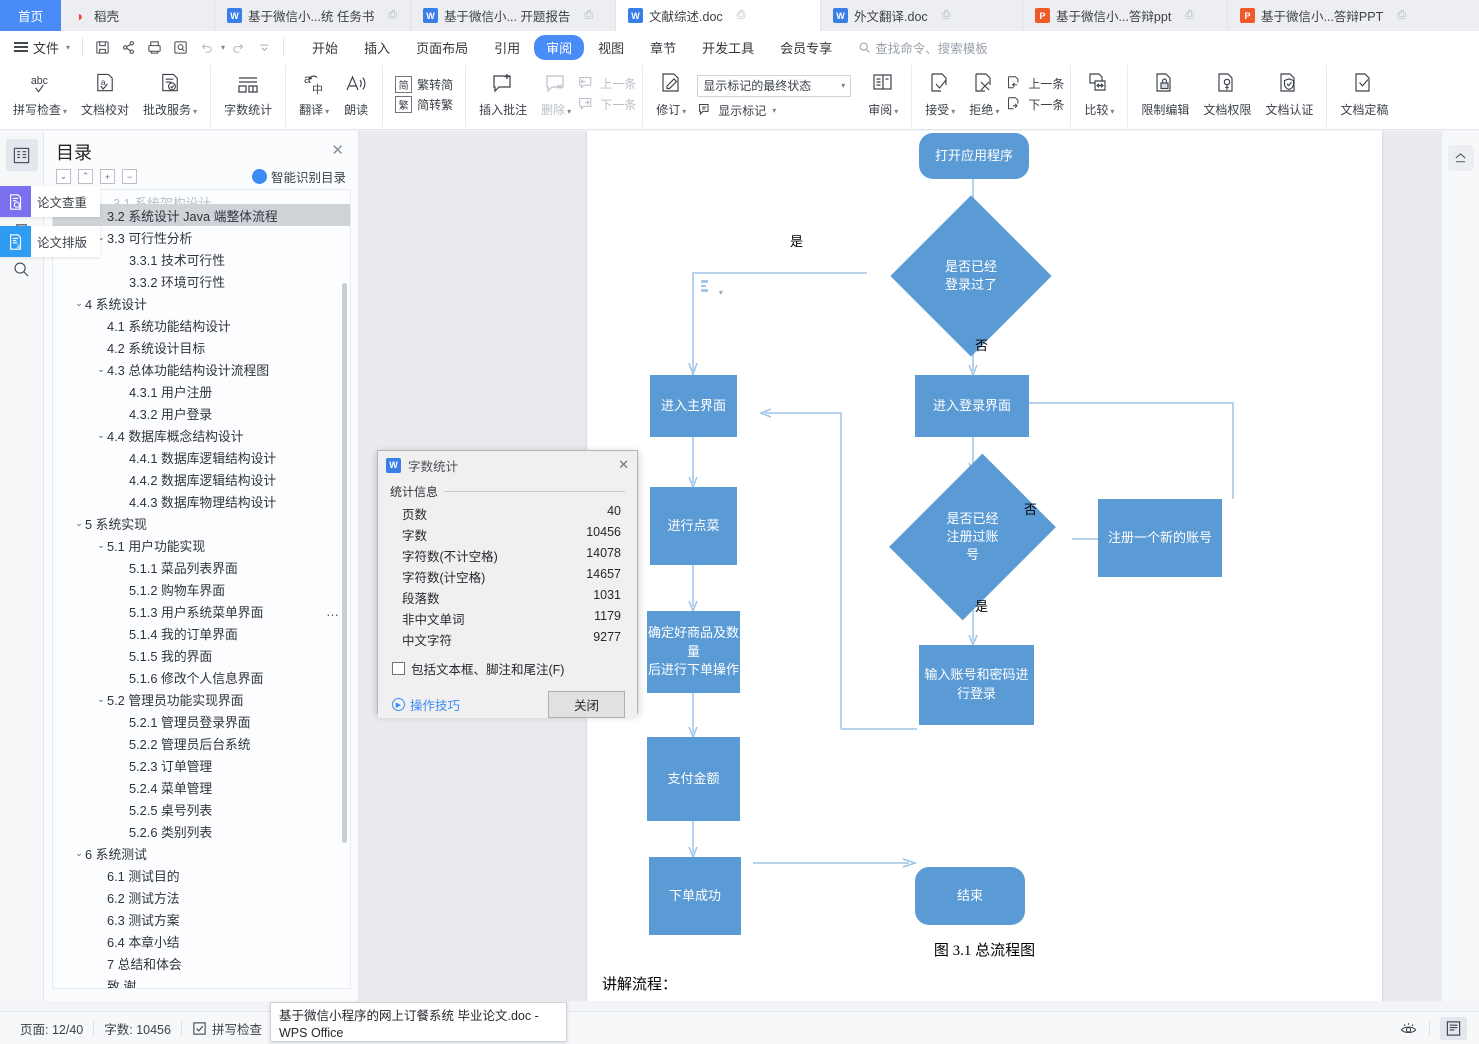 This screenshot has height=1044, width=1479. Describe the element at coordinates (607, 104) in the screenshot. I see `next-comment-button: 下一条` at that location.